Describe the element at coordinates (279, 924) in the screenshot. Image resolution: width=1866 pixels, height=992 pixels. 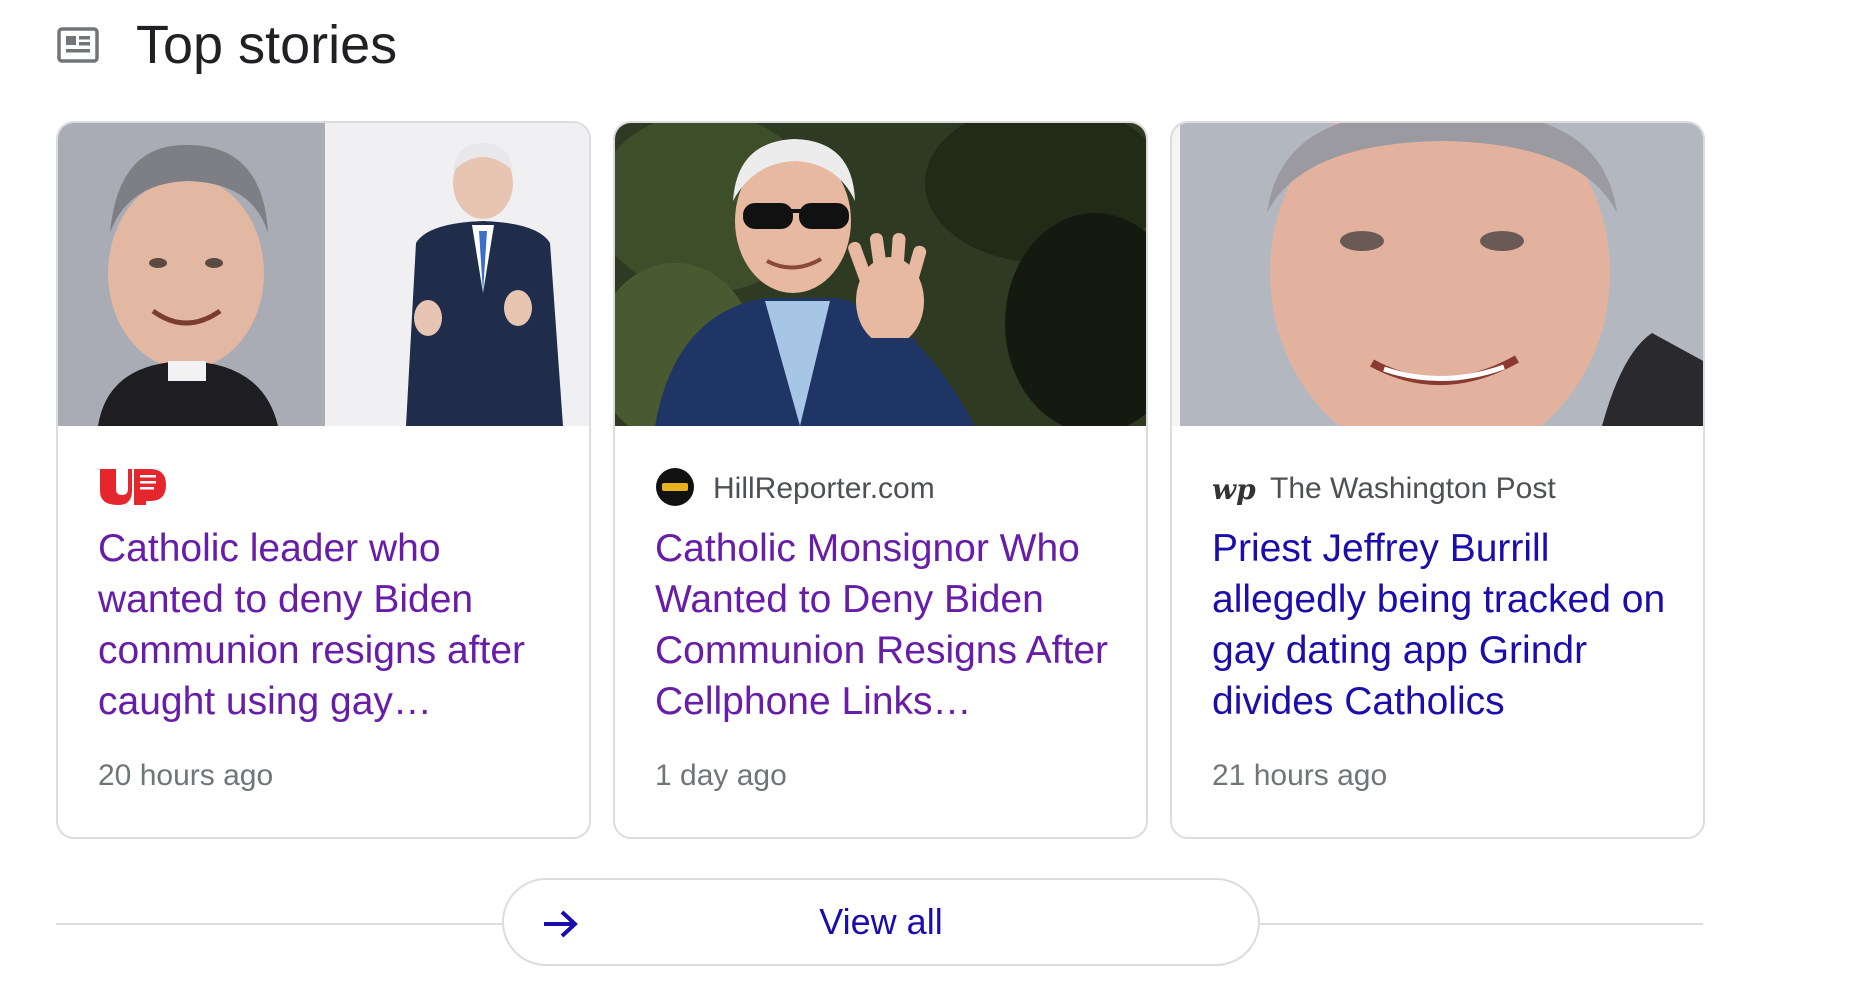
I see `divider-left` at that location.